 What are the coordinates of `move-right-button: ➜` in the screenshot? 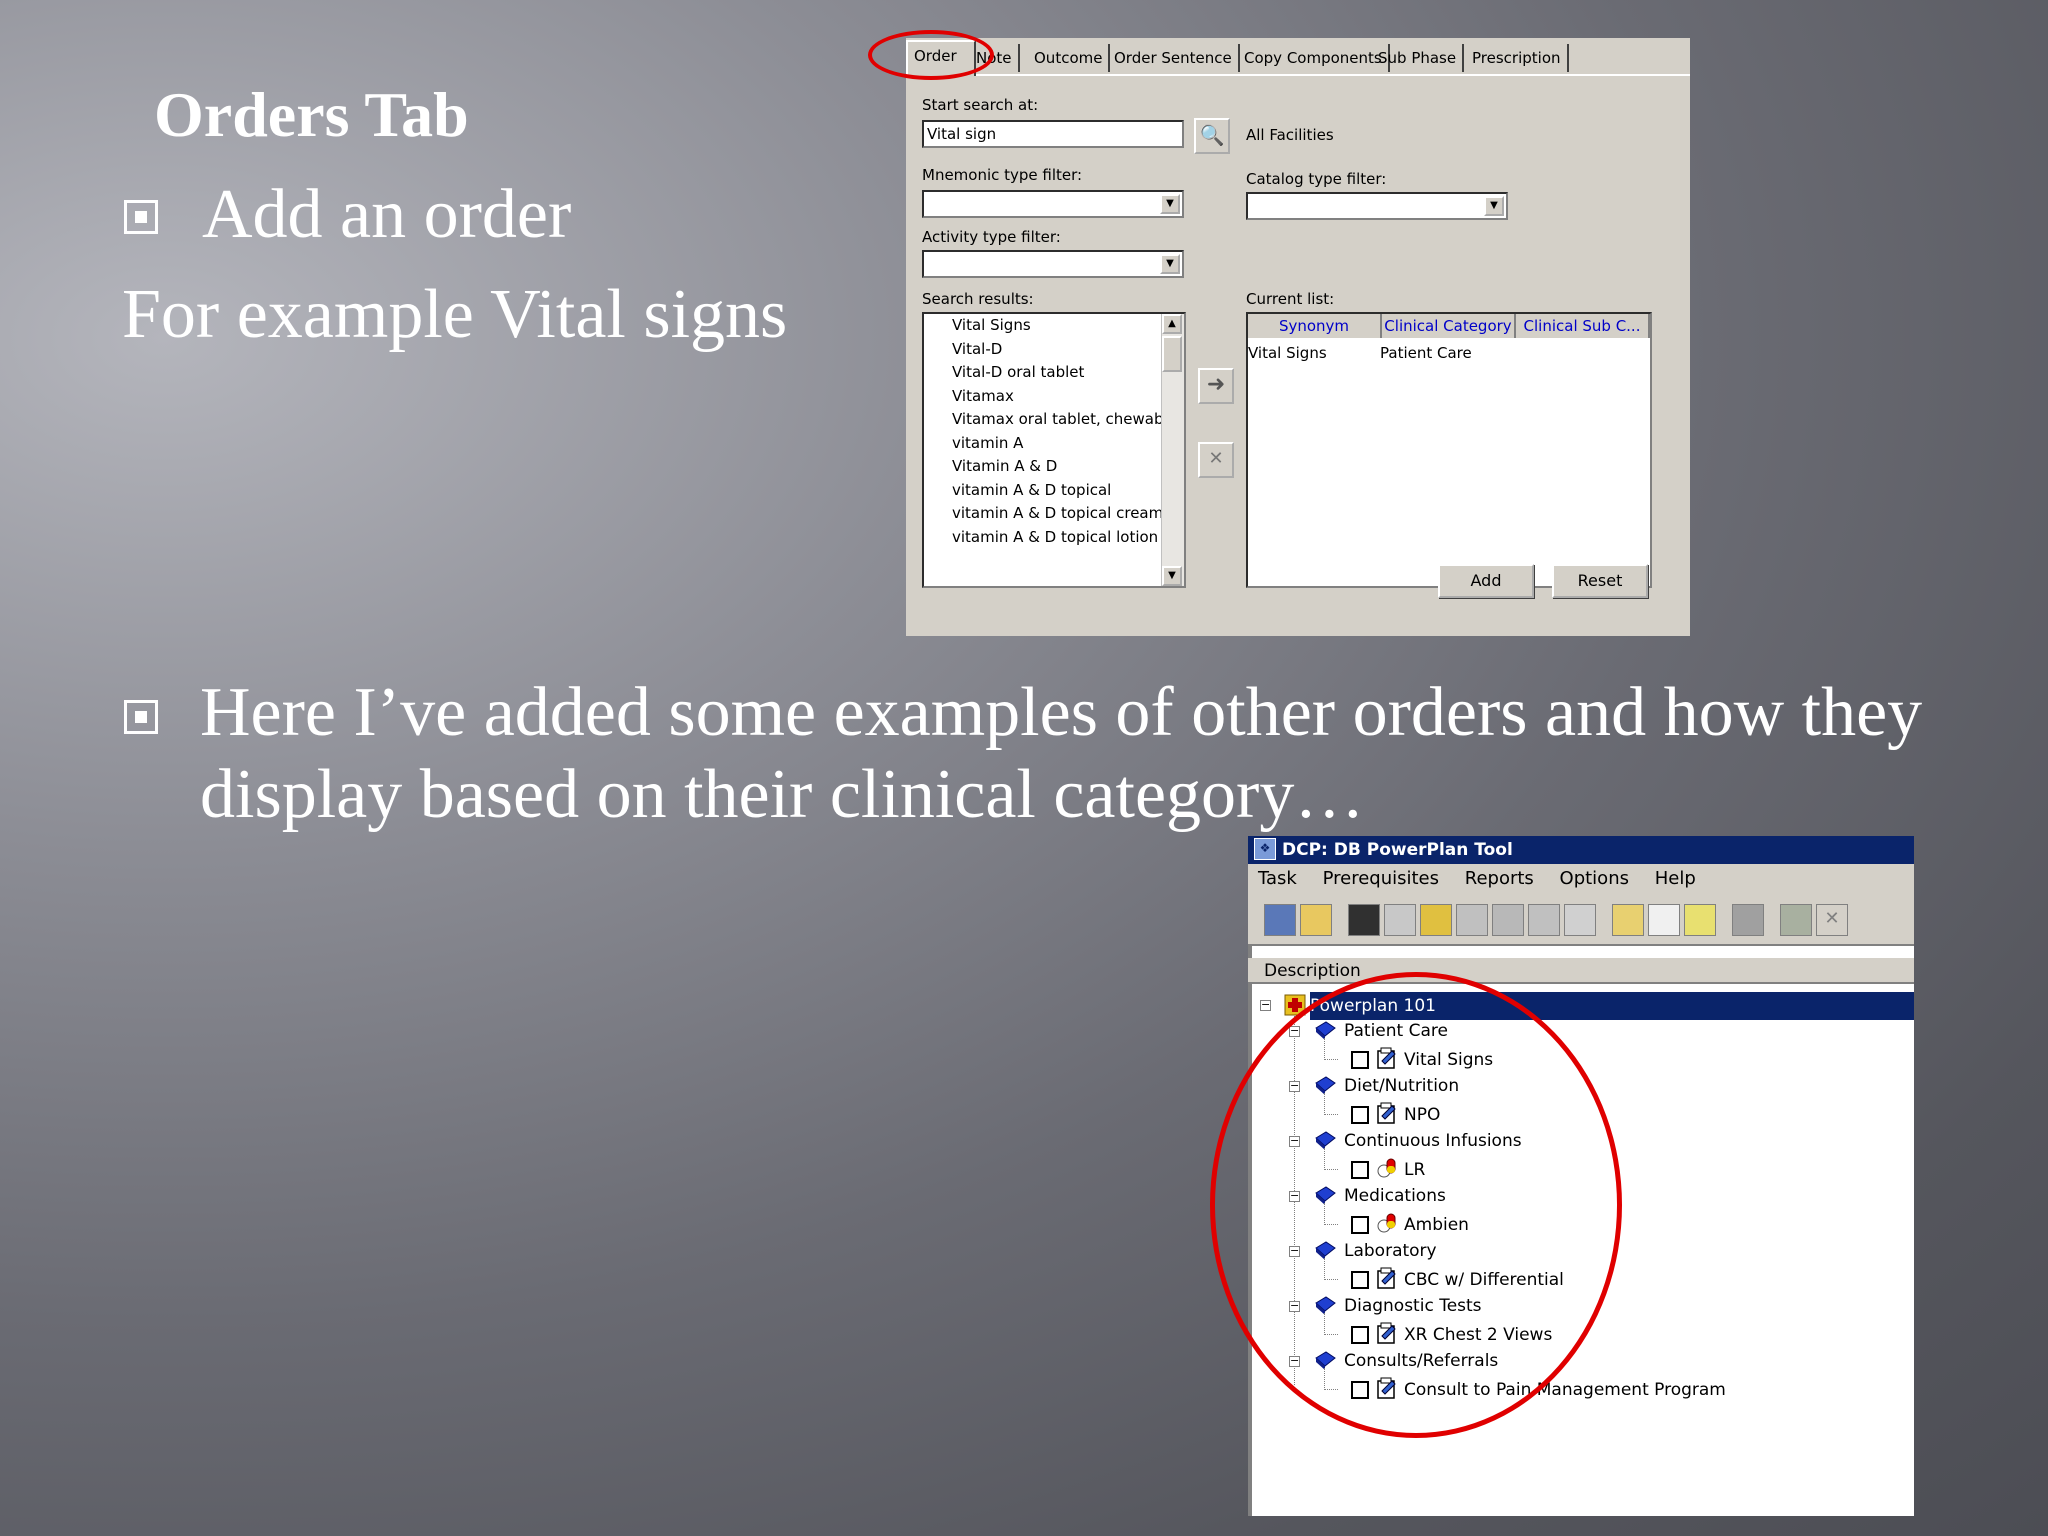 It's located at (1216, 386).